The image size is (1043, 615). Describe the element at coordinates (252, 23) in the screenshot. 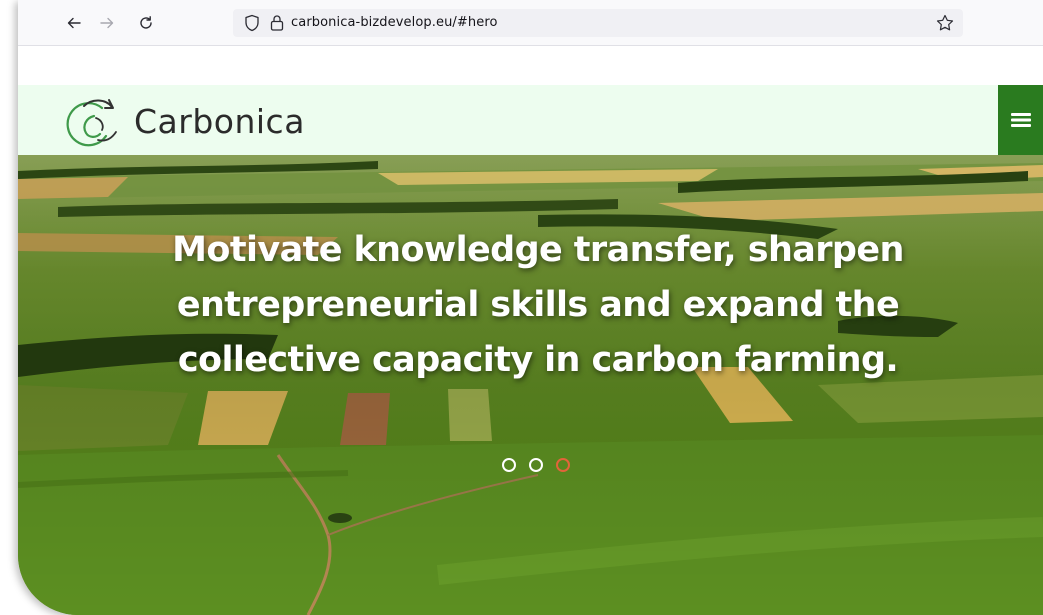

I see `shield-icon` at that location.